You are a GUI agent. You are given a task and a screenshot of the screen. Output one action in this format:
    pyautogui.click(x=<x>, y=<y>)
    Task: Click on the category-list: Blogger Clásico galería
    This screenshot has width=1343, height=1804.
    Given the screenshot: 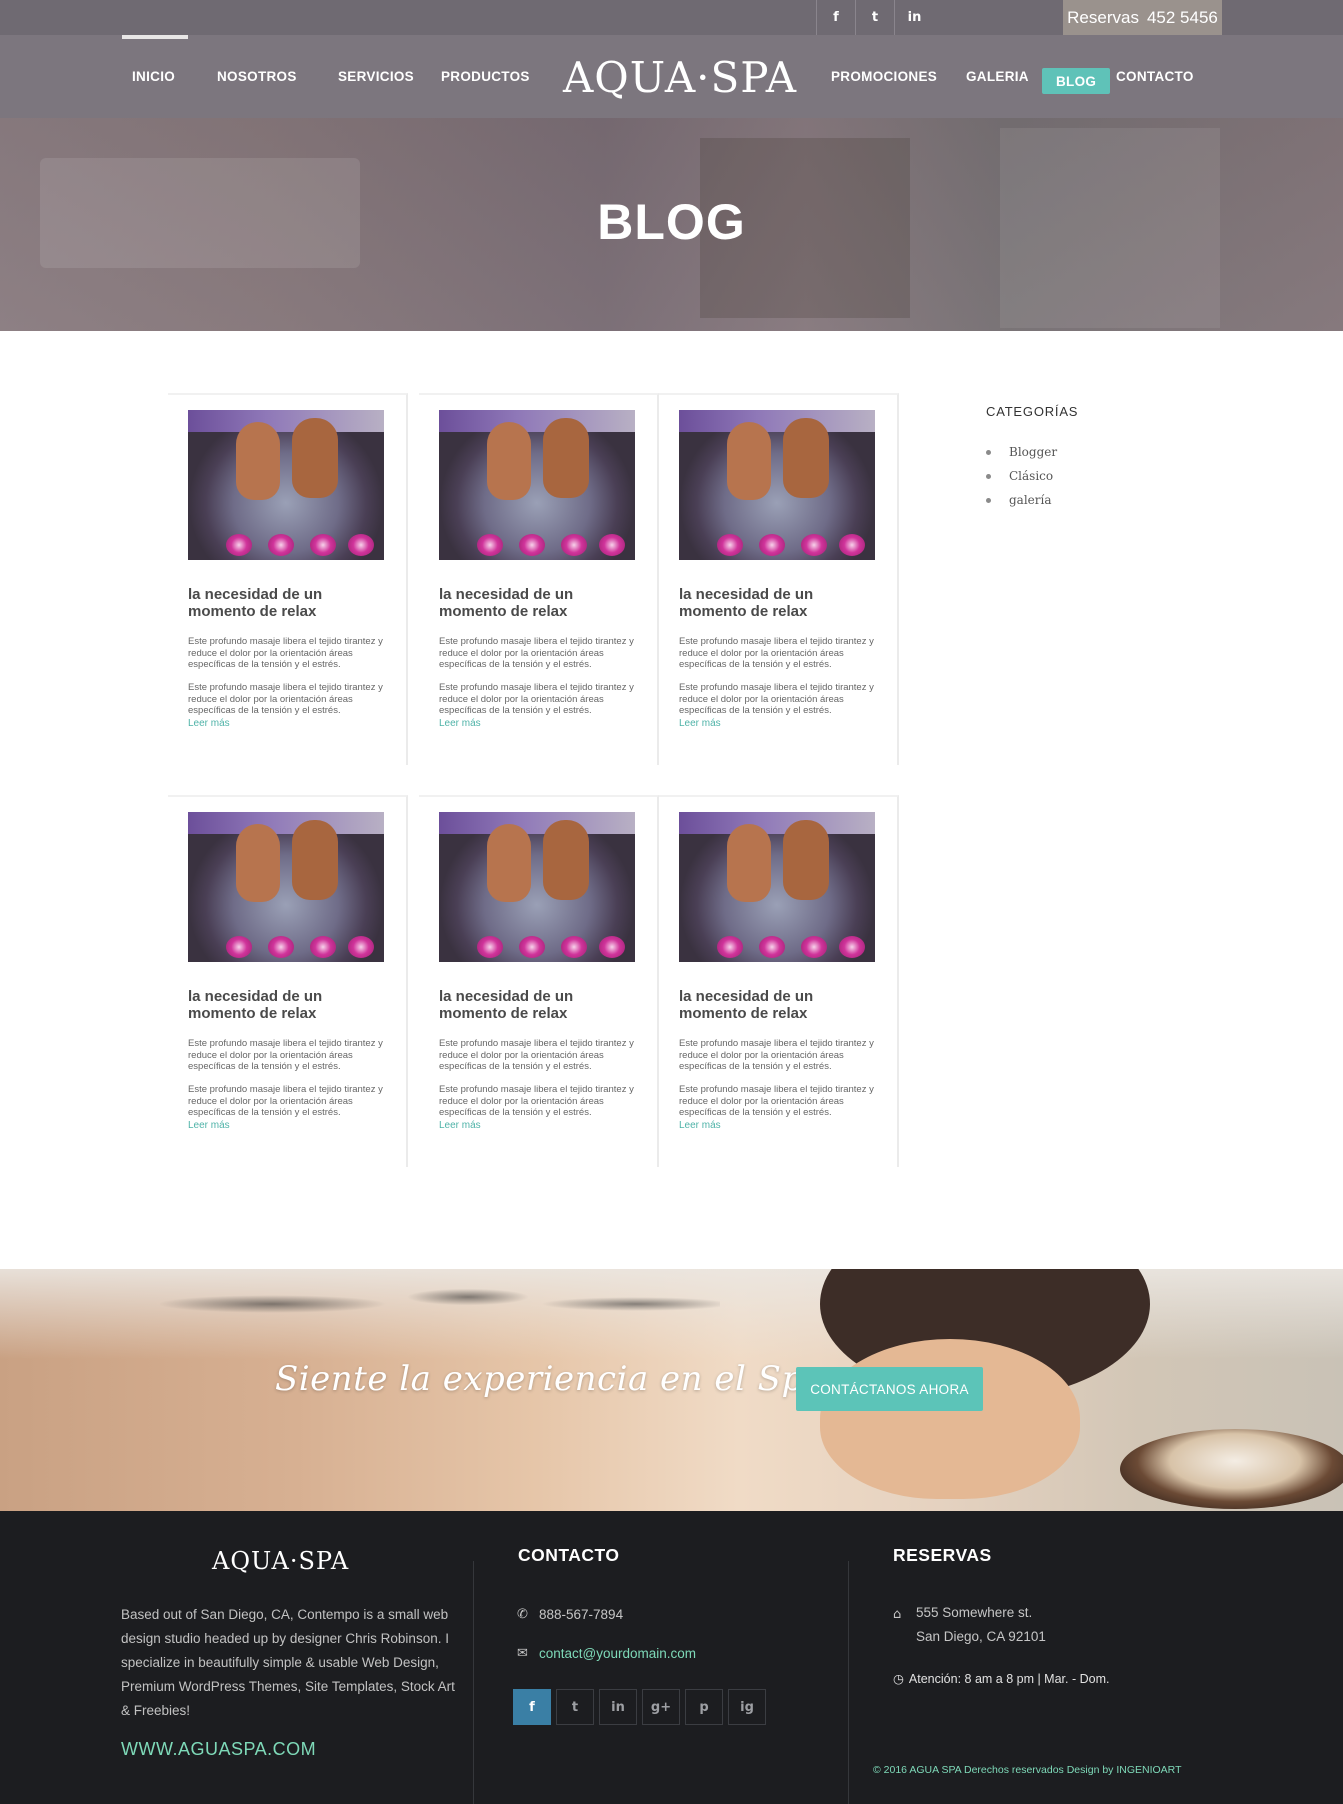 What is the action you would take?
    pyautogui.click(x=1021, y=476)
    